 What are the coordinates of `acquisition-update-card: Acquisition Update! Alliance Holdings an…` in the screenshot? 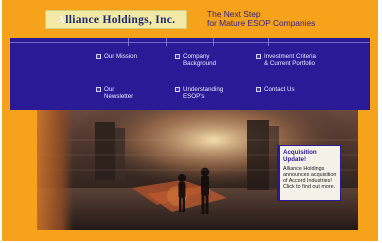 It's located at (309, 173).